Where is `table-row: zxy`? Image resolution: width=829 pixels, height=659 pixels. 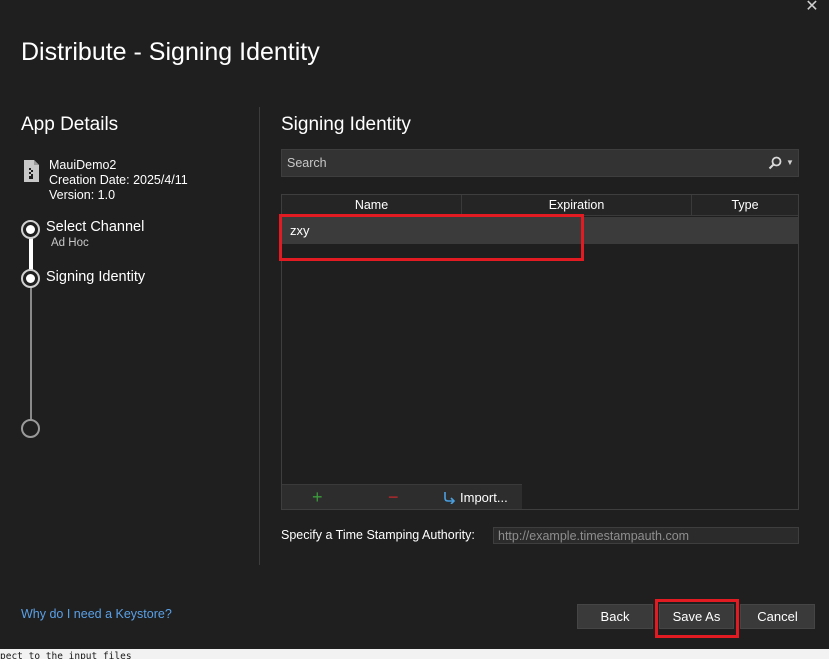 table-row: zxy is located at coordinates (540, 230).